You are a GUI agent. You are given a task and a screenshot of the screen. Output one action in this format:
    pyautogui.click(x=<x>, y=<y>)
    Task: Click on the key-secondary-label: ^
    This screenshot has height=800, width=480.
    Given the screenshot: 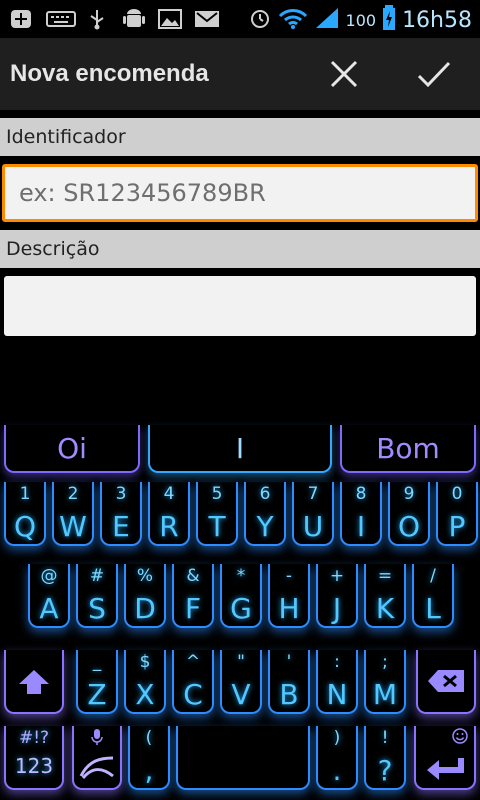 What is the action you would take?
    pyautogui.click(x=193, y=662)
    